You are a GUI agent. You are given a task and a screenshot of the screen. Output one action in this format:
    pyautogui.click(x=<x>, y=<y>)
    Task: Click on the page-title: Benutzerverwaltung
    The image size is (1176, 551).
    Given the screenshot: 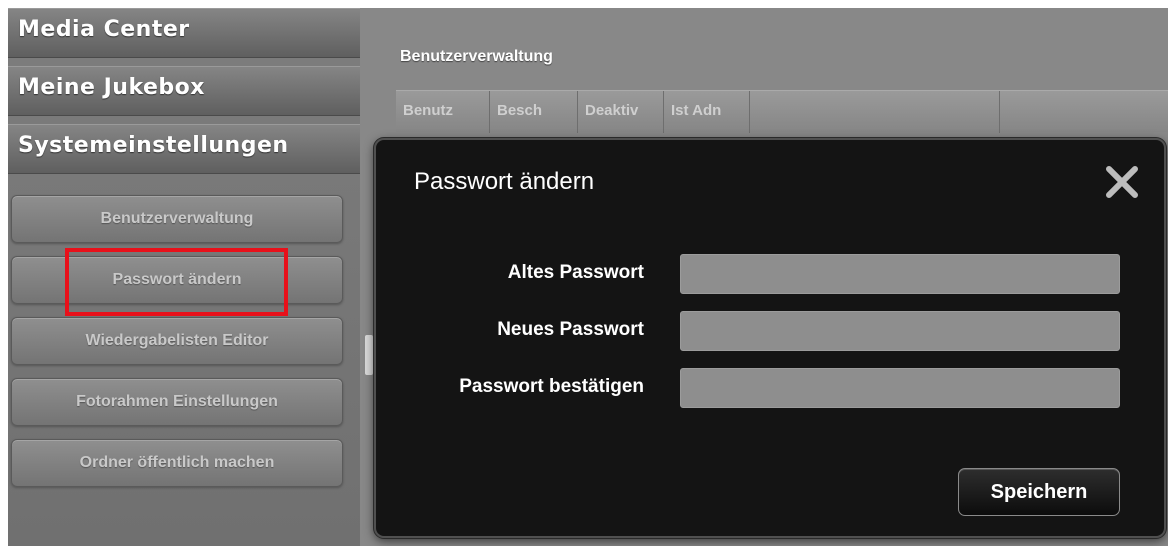 What is the action you would take?
    pyautogui.click(x=476, y=56)
    